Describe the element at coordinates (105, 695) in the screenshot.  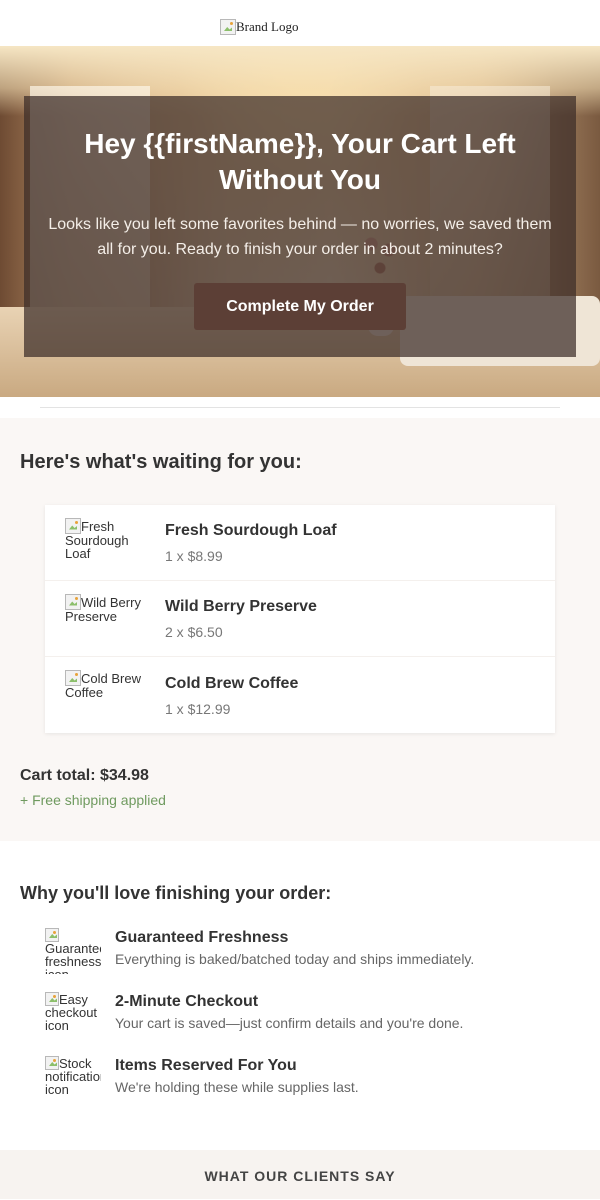
I see `product-image: Cold Brew Coffee` at that location.